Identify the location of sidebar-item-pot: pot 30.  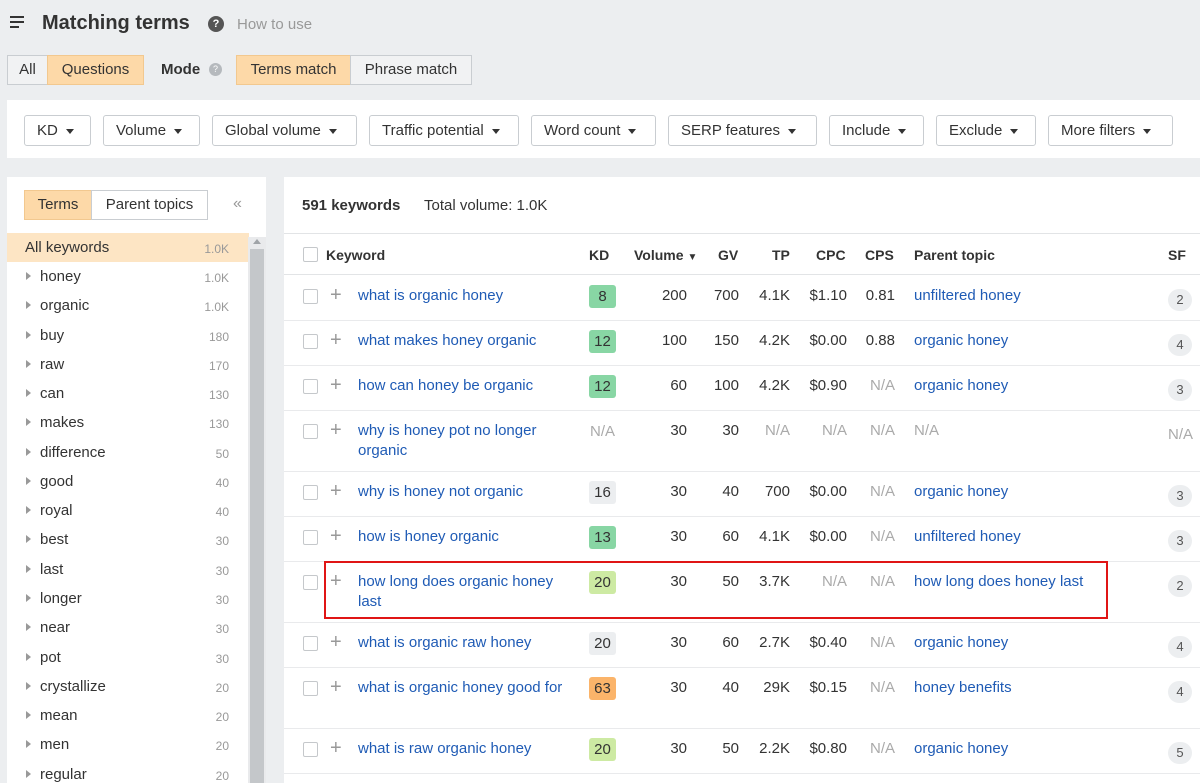
(128, 657).